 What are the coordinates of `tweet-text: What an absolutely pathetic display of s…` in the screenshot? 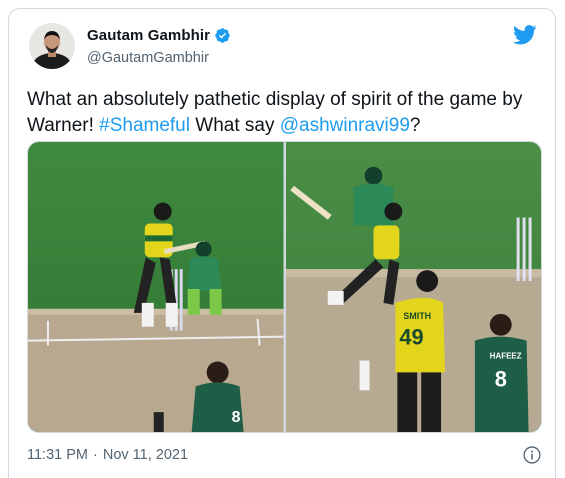 It's located at (284, 113).